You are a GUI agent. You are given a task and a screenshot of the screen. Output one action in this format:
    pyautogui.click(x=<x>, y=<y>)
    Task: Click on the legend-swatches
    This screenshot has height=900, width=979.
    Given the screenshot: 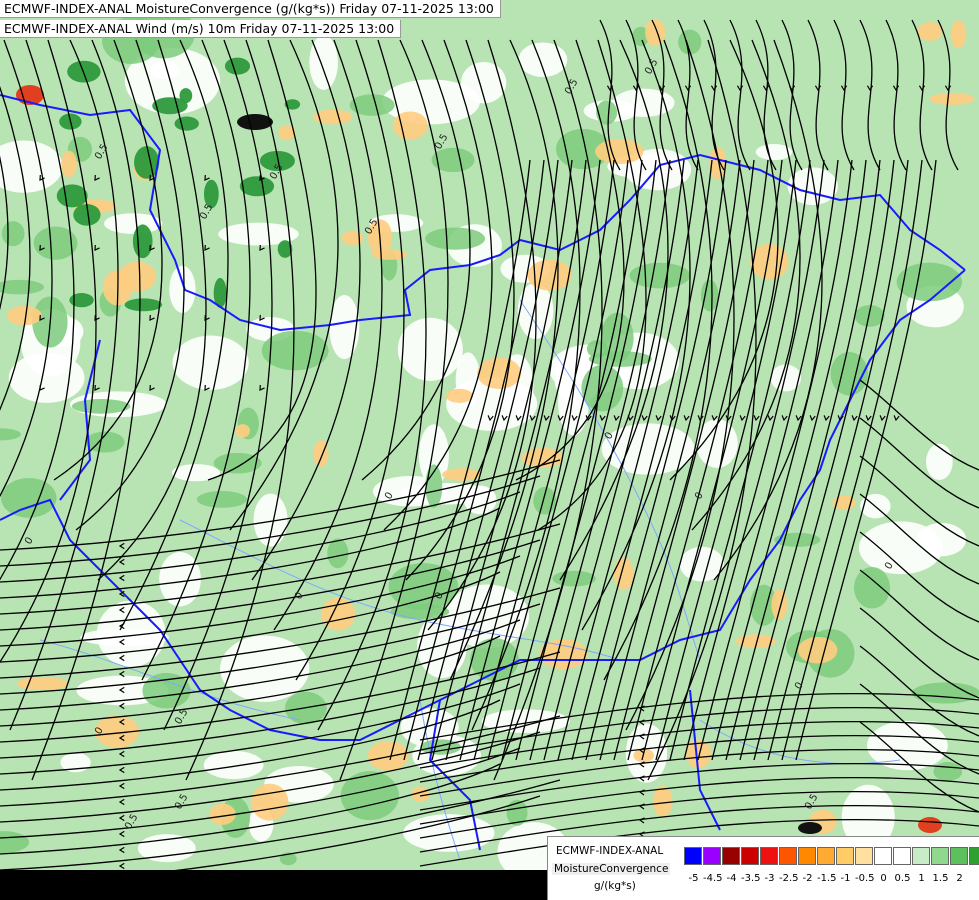 What is the action you would take?
    pyautogui.click(x=831, y=856)
    